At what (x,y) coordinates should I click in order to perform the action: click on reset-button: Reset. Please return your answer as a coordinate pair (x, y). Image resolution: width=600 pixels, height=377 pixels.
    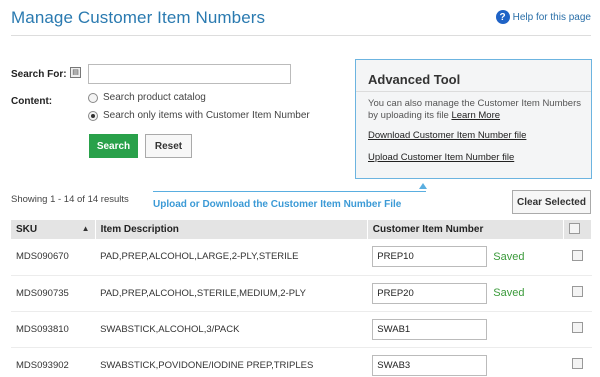
    Looking at the image, I should click on (168, 146).